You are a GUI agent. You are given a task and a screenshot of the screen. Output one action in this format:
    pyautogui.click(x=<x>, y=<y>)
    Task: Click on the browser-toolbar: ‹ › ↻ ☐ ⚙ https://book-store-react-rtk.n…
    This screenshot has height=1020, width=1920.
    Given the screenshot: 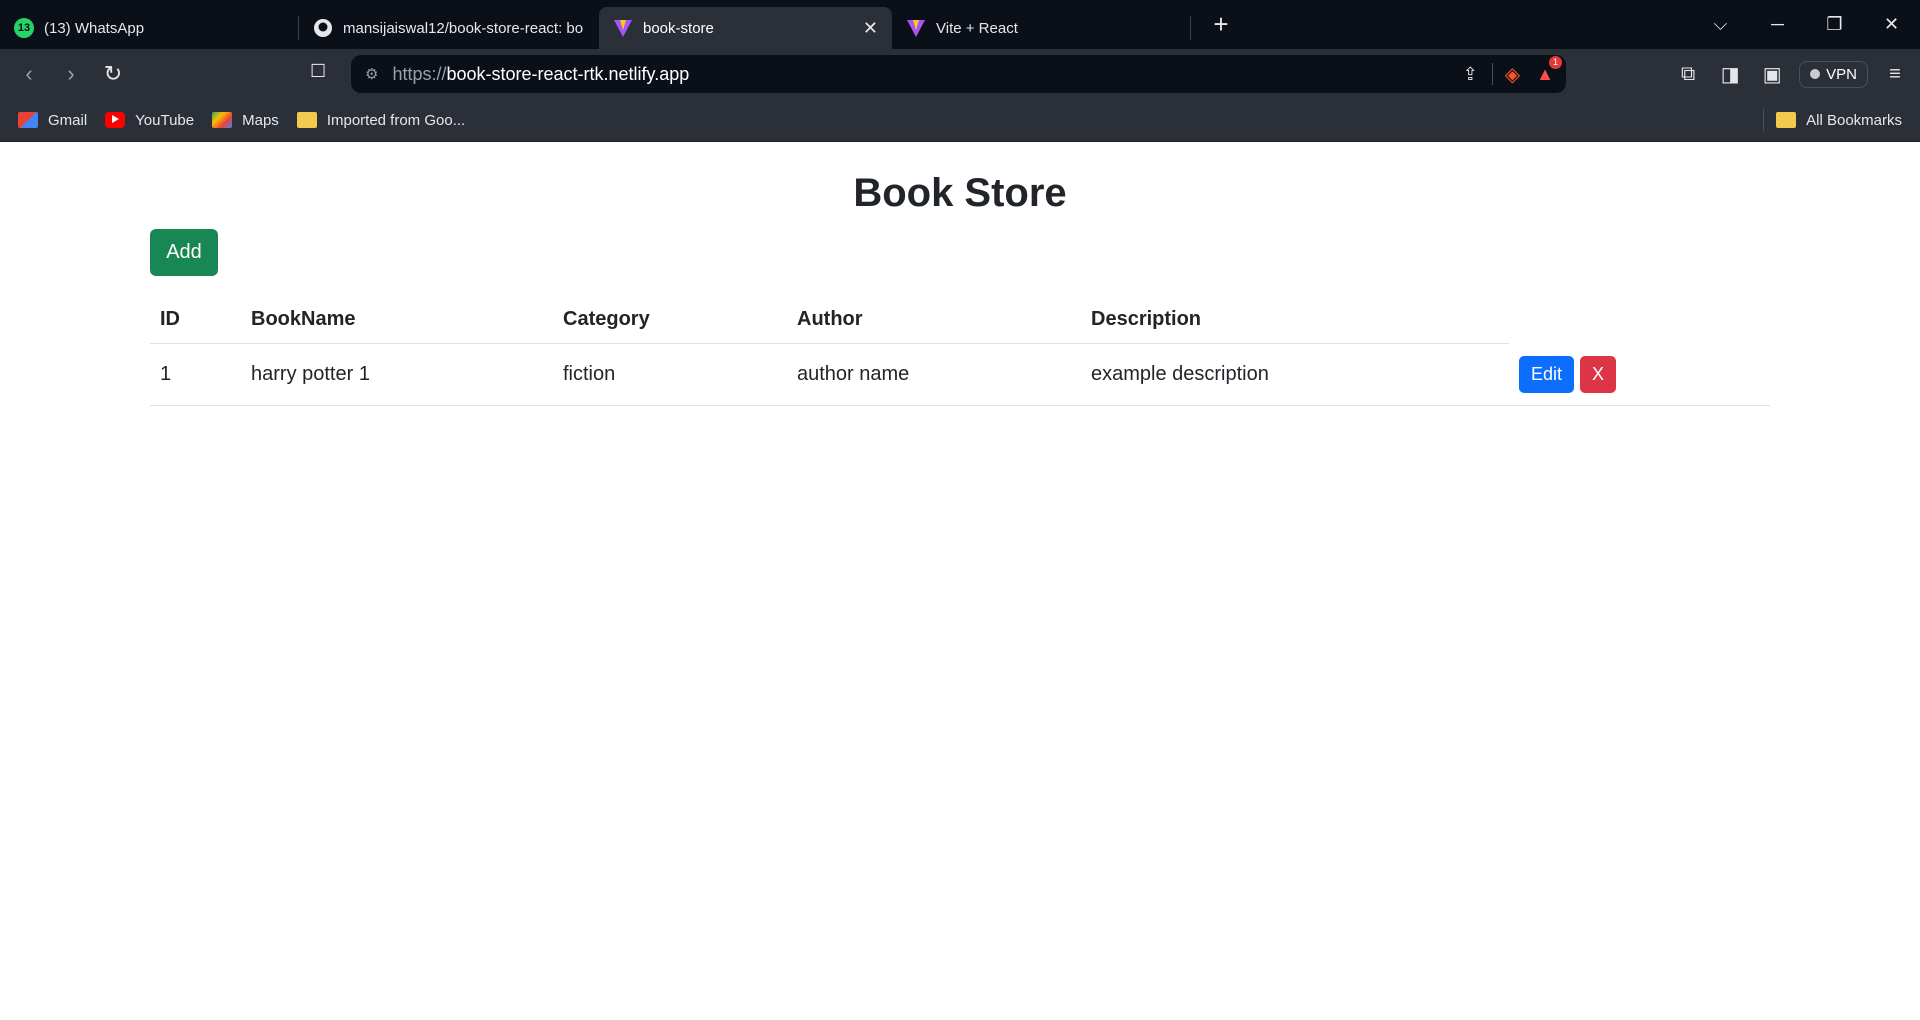 What is the action you would take?
    pyautogui.click(x=960, y=74)
    